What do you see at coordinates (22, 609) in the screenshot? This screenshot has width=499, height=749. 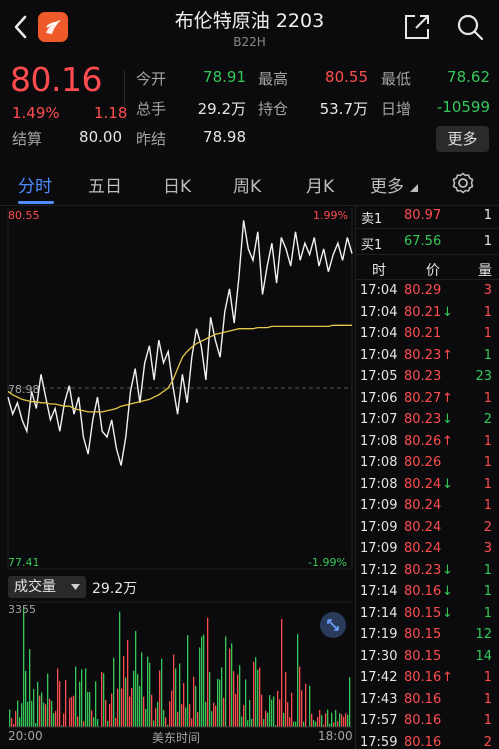 I see `volume-max-label: 3355` at bounding box center [22, 609].